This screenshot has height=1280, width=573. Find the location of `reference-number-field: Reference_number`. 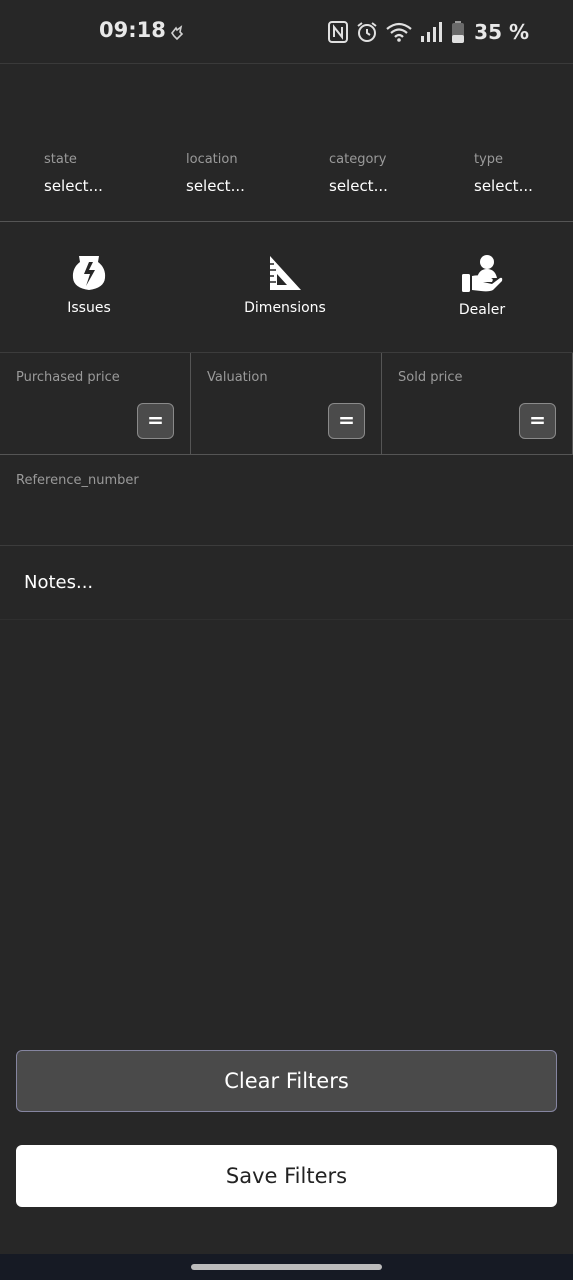

reference-number-field: Reference_number is located at coordinates (286, 500).